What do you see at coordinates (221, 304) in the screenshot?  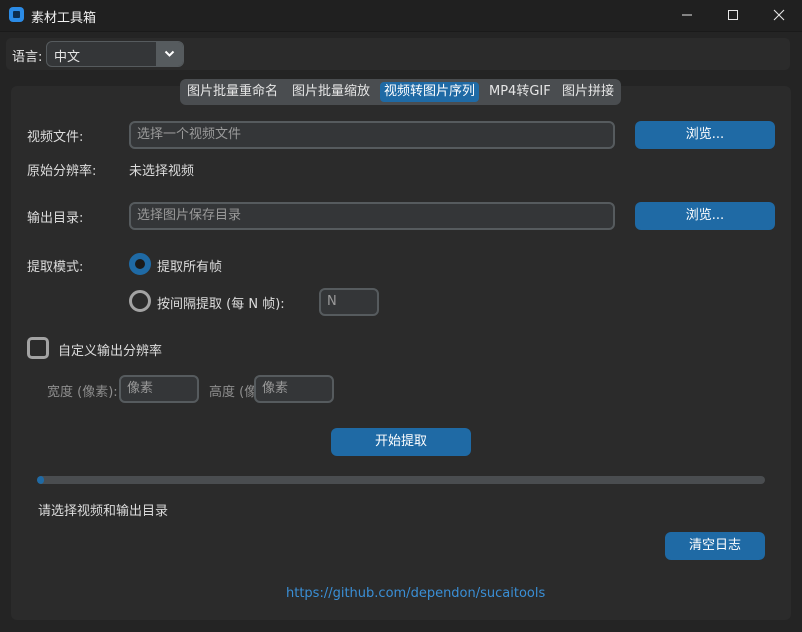 I see `radio-interval-label: 按间隔提取 (每 N 帧):` at bounding box center [221, 304].